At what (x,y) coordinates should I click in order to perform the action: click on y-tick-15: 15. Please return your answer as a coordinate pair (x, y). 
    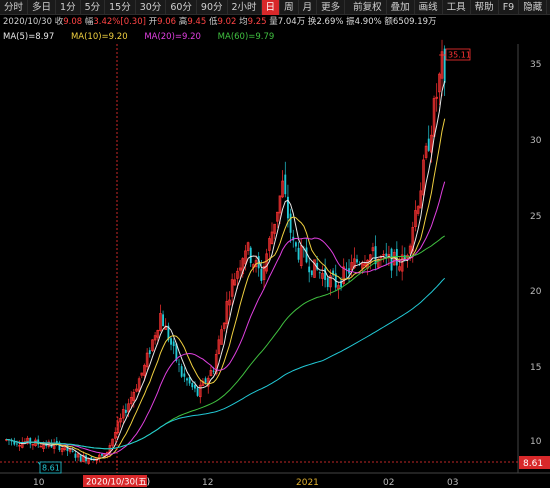
    Looking at the image, I should click on (535, 368).